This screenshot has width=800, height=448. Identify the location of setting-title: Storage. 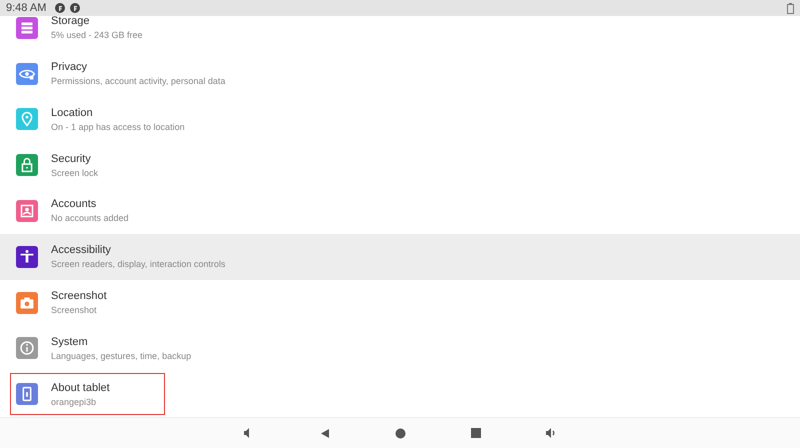
(71, 22).